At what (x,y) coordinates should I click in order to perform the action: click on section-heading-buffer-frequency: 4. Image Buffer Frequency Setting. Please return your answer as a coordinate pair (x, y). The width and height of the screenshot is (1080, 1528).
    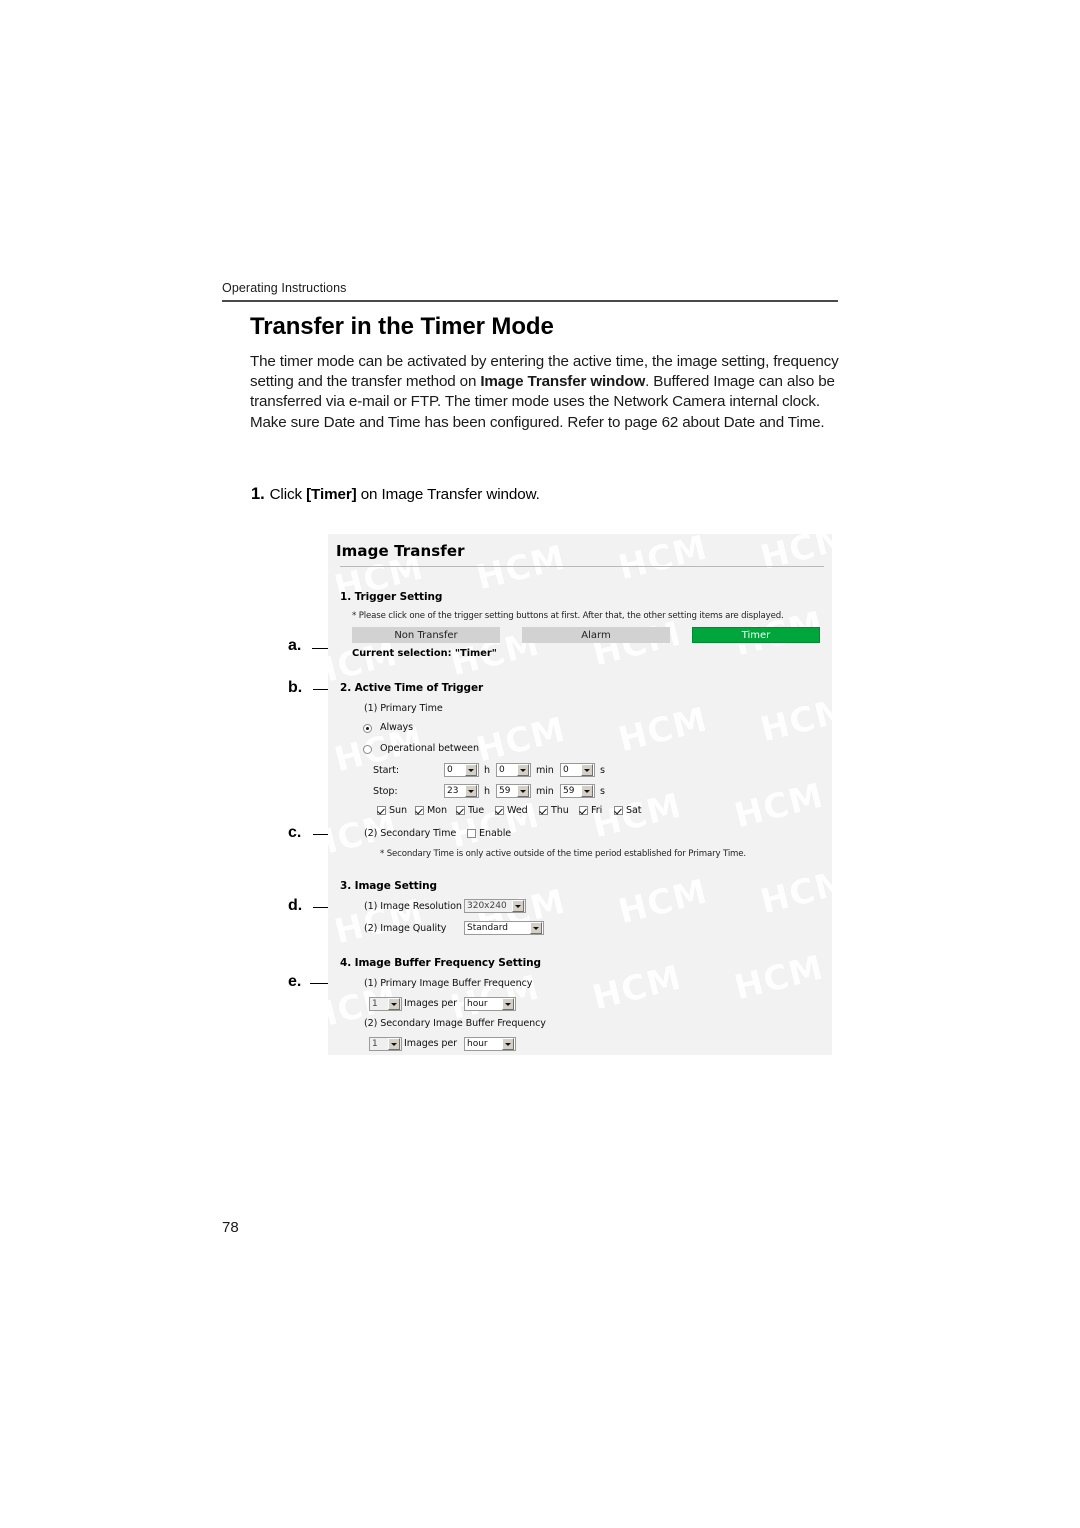
    Looking at the image, I should click on (440, 963).